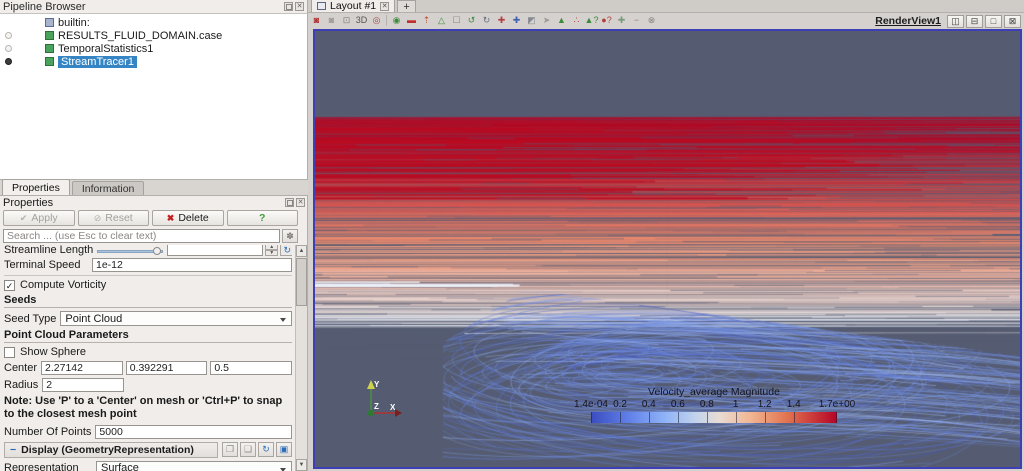 This screenshot has width=1024, height=471. What do you see at coordinates (346, 20) in the screenshot?
I see `capture-screenshot-icon: ⊡` at bounding box center [346, 20].